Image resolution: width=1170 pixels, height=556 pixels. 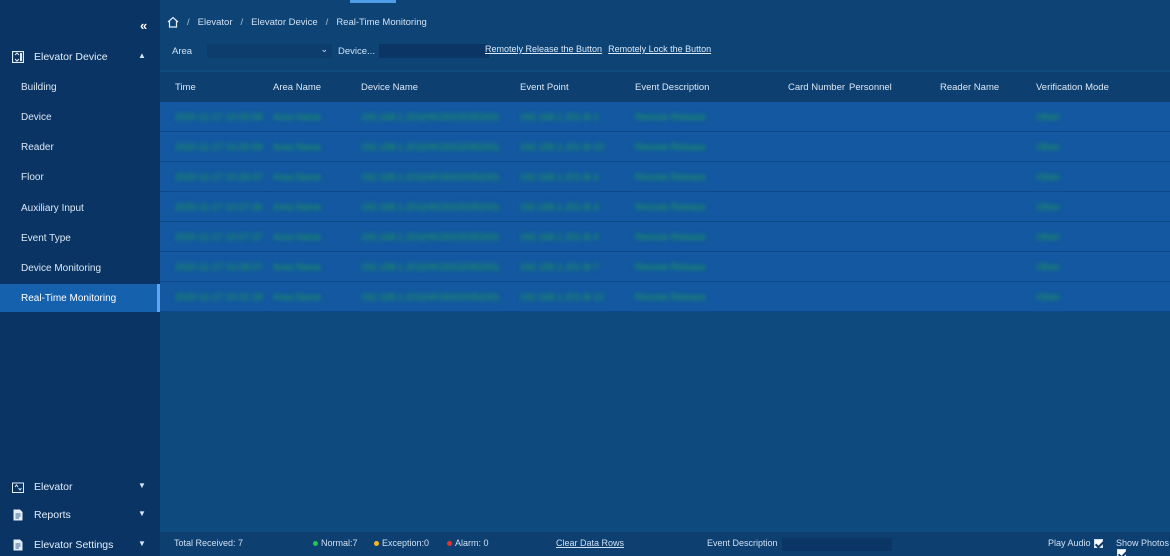 I want to click on column-header-event-point: Event Point, so click(x=544, y=87).